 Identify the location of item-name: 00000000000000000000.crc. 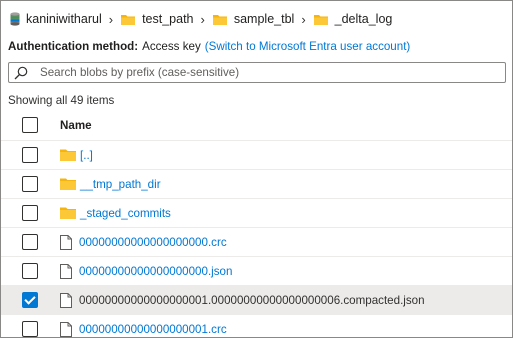
(153, 242).